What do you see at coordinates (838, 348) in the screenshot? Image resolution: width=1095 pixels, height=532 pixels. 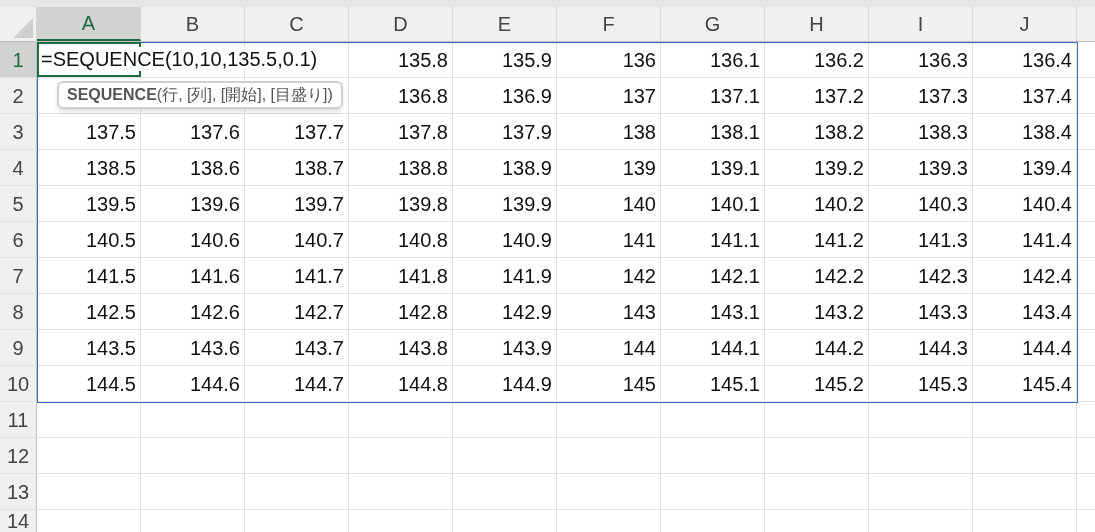 I see `cell-value: 144.2` at bounding box center [838, 348].